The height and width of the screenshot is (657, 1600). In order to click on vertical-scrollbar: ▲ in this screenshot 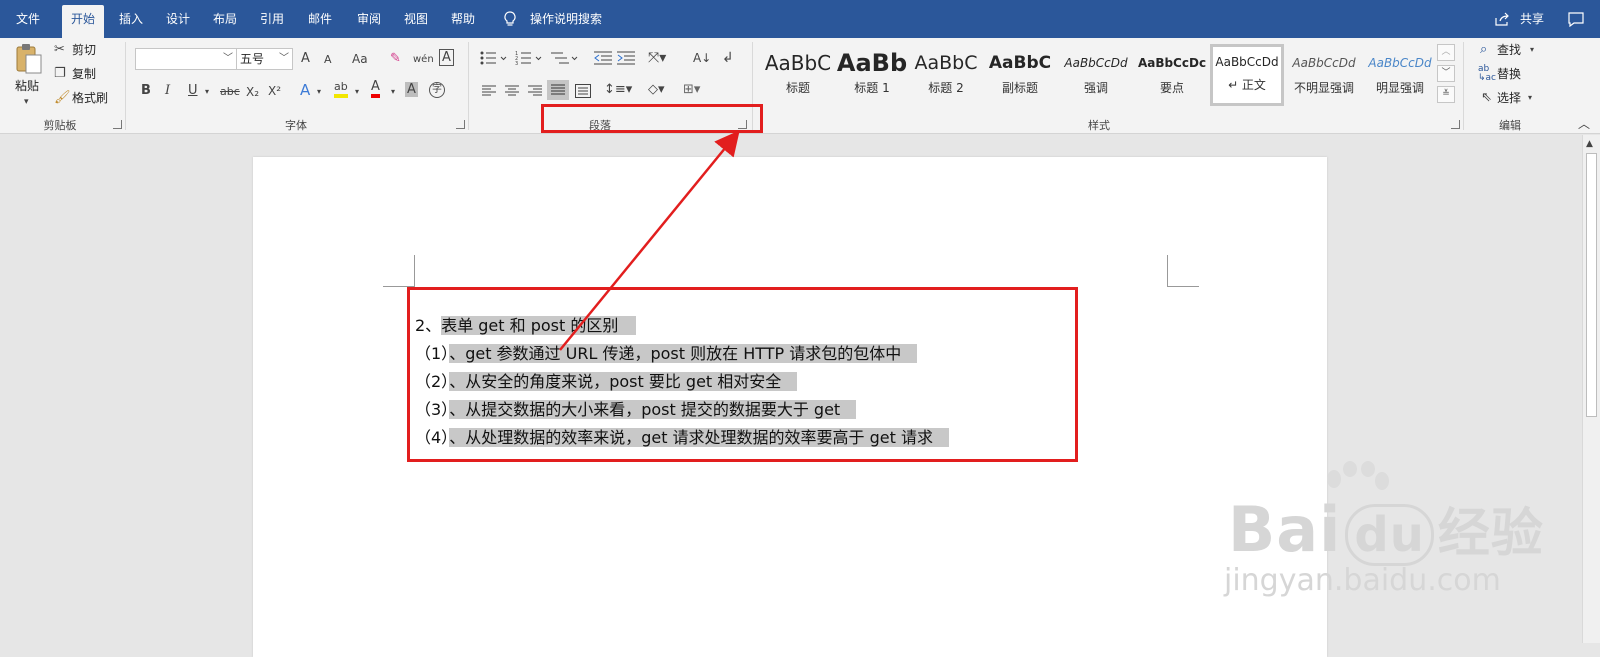, I will do `click(1591, 389)`.